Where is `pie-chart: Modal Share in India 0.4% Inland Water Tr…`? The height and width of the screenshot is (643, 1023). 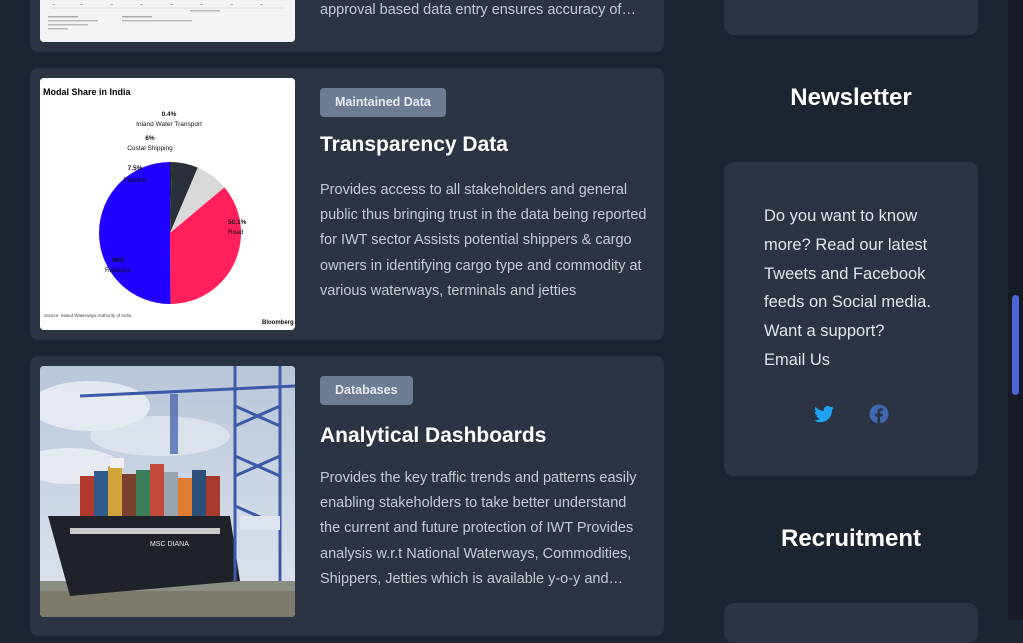 pie-chart: Modal Share in India 0.4% Inland Water Tr… is located at coordinates (167, 204).